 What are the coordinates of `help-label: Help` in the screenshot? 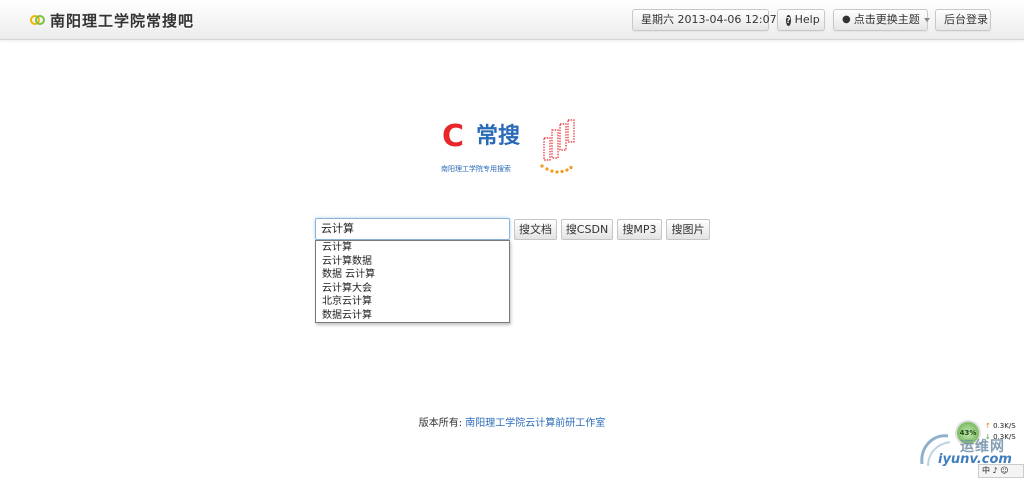 It's located at (807, 19).